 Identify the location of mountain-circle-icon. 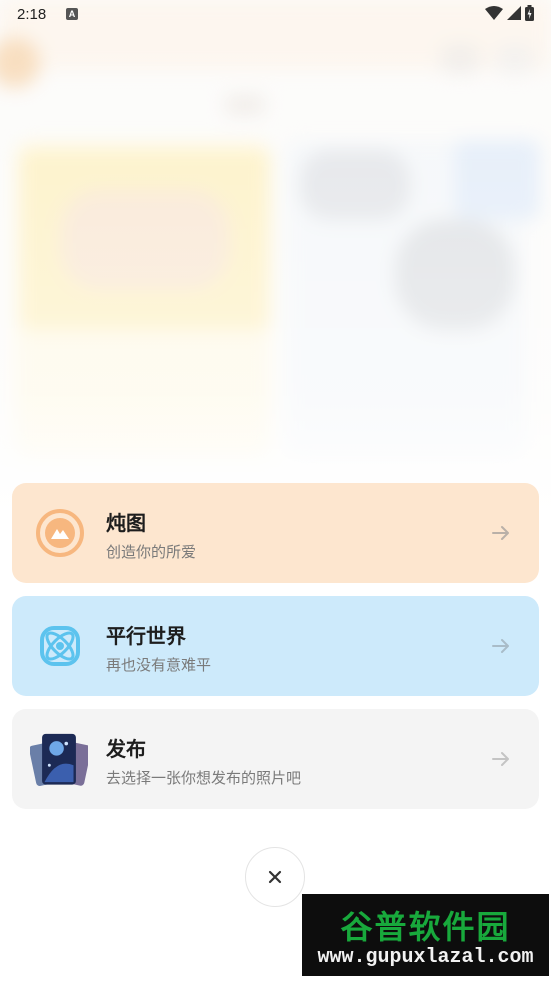
(60, 533).